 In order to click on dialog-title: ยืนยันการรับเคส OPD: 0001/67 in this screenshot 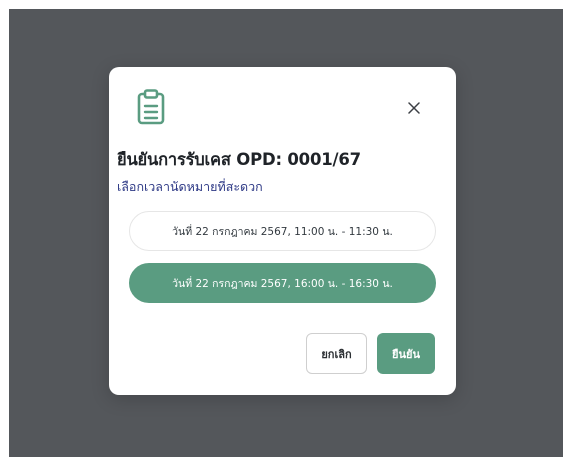, I will do `click(239, 159)`.